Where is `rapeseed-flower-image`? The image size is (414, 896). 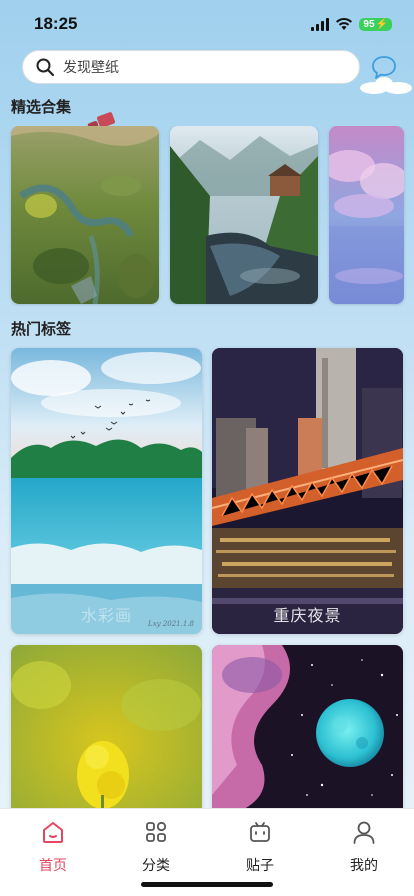
rapeseed-flower-image is located at coordinates (106, 727).